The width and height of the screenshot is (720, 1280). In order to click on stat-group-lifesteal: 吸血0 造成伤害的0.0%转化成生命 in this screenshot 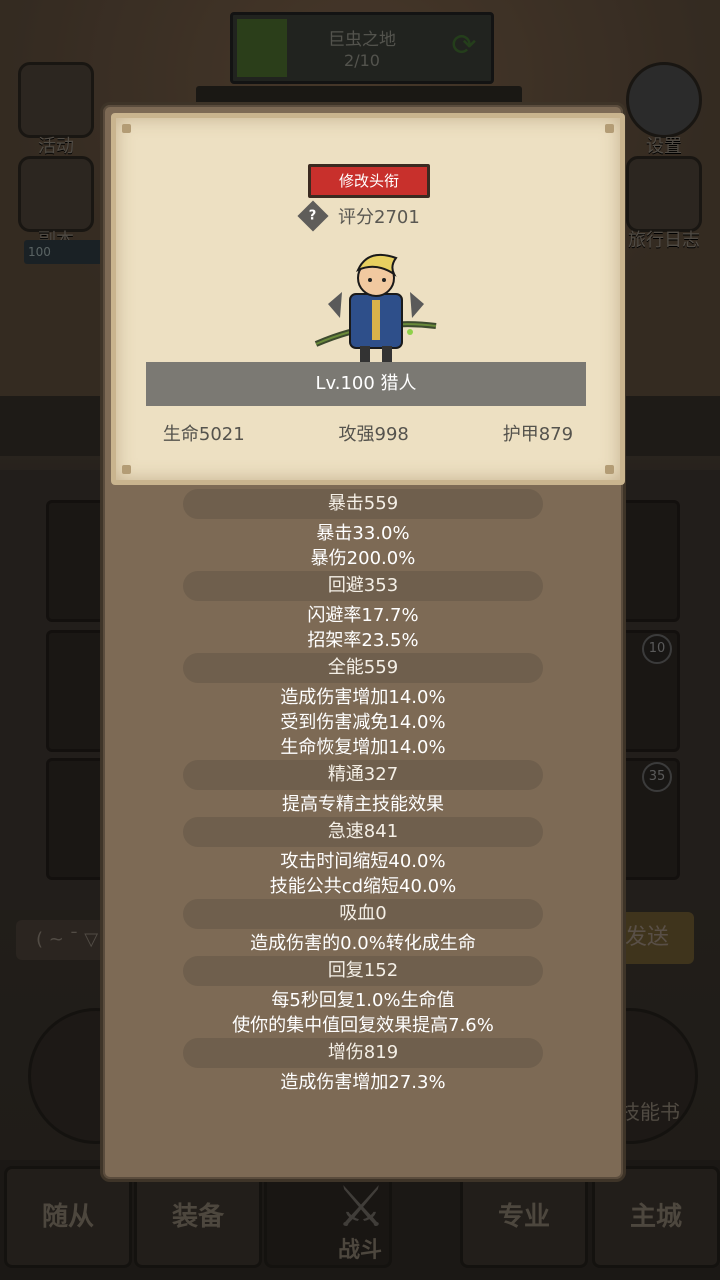, I will do `click(363, 927)`.